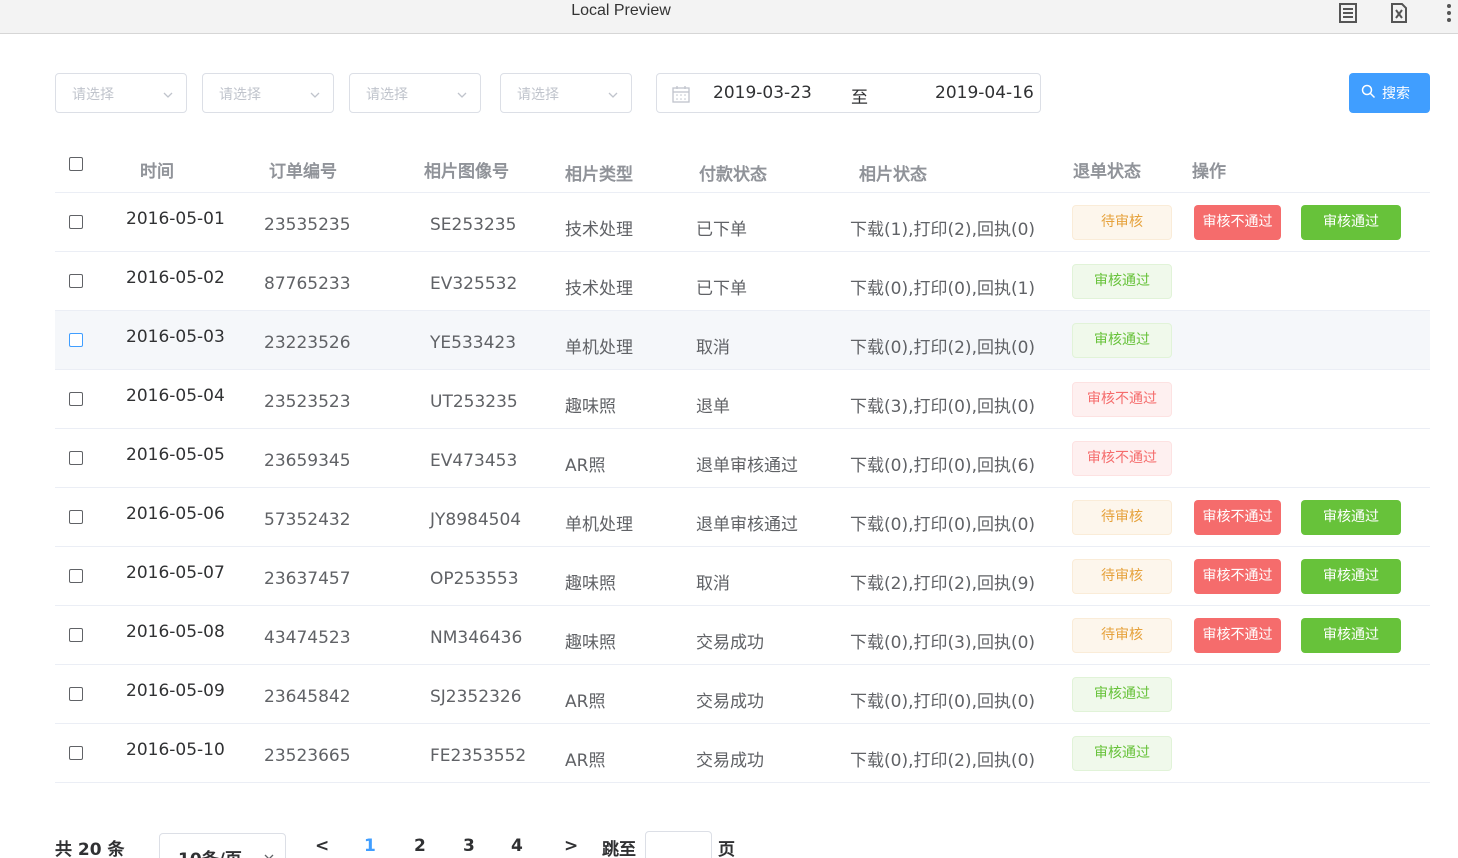  I want to click on cell-photo-no: SE253235, so click(473, 225).